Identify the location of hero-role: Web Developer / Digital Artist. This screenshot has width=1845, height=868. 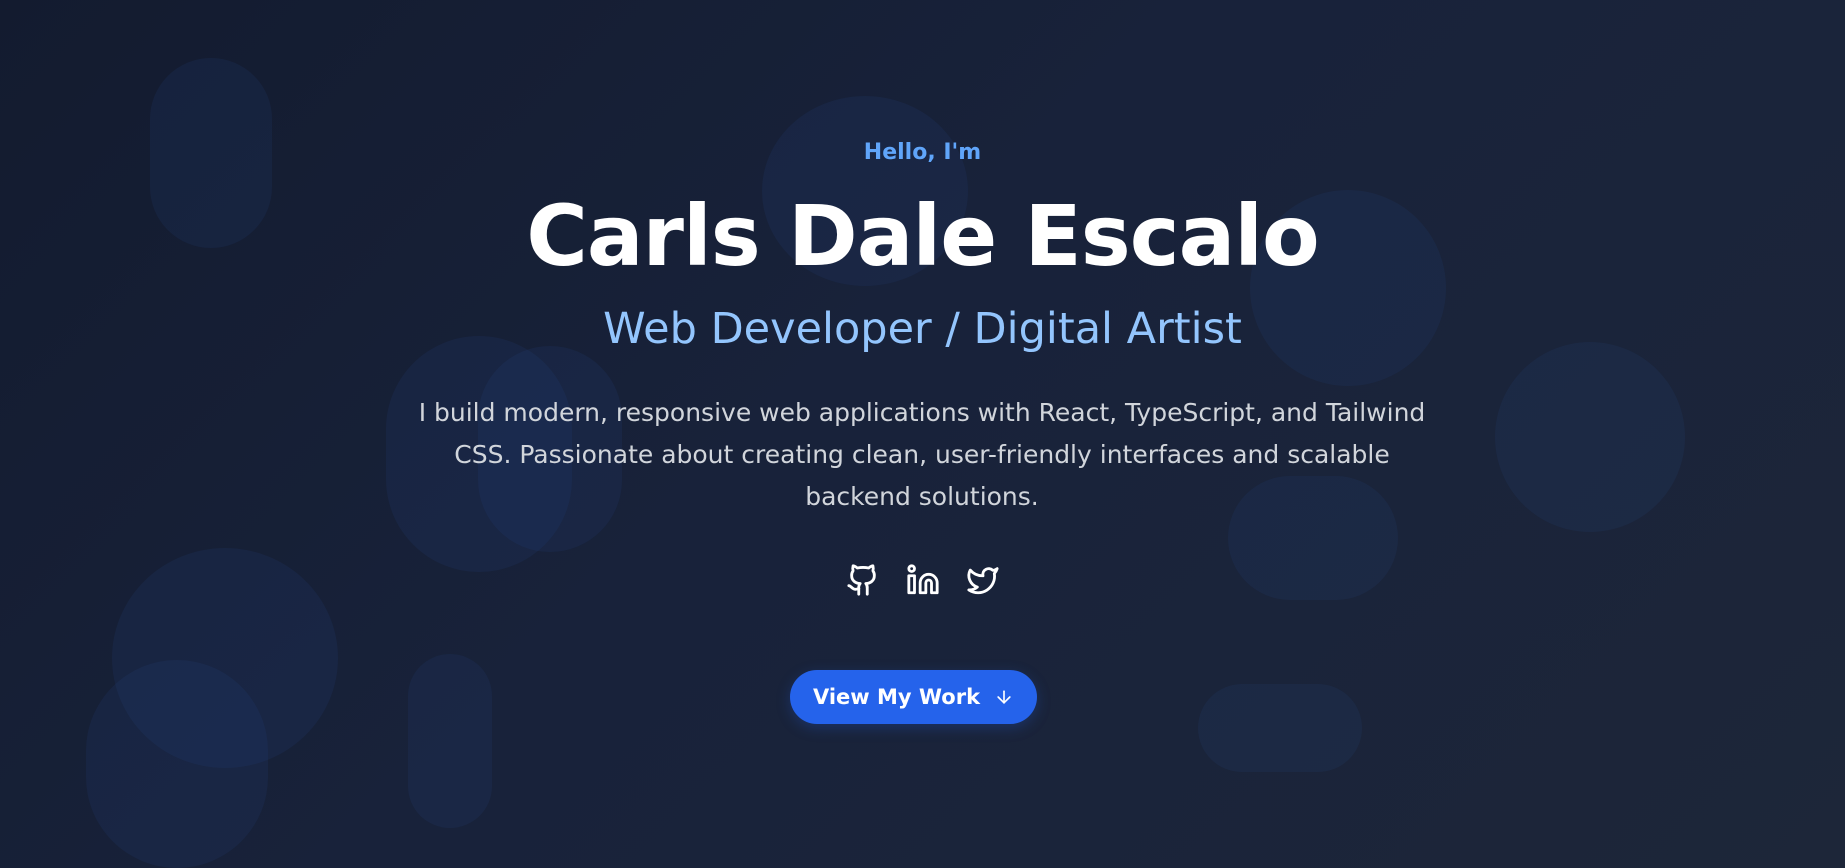
(922, 329).